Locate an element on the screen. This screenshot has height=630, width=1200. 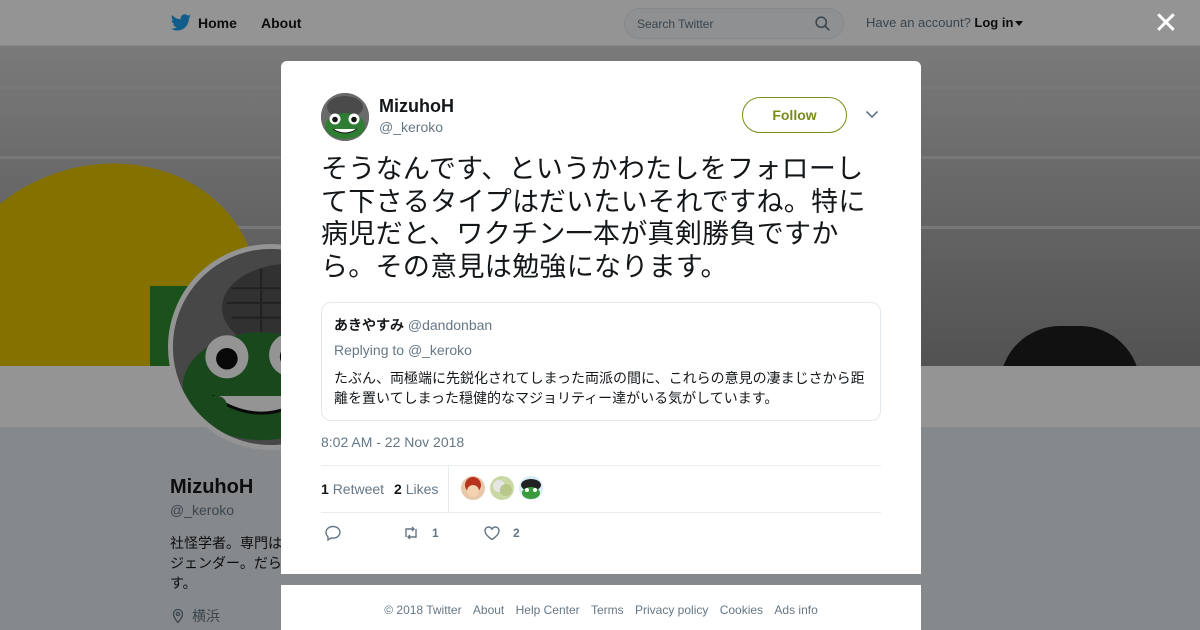
like-action: 2 is located at coordinates (501, 533).